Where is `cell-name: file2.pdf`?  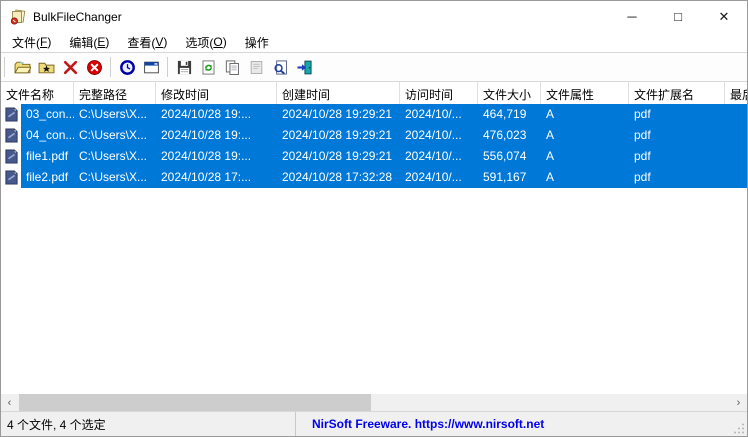
cell-name: file2.pdf is located at coordinates (47, 177).